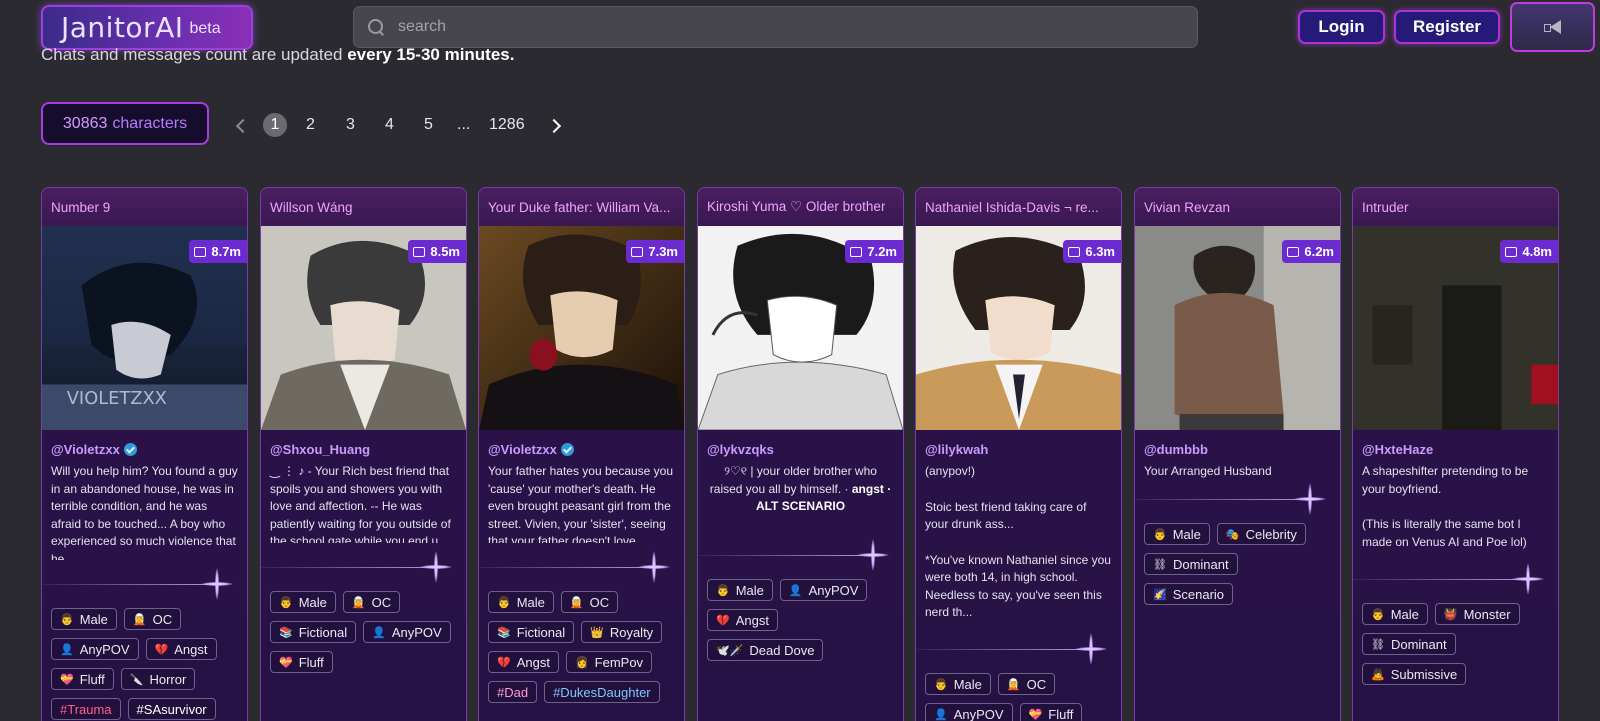 The image size is (1600, 721). Describe the element at coordinates (363, 329) in the screenshot. I see `character-avatar: 8.5m` at that location.